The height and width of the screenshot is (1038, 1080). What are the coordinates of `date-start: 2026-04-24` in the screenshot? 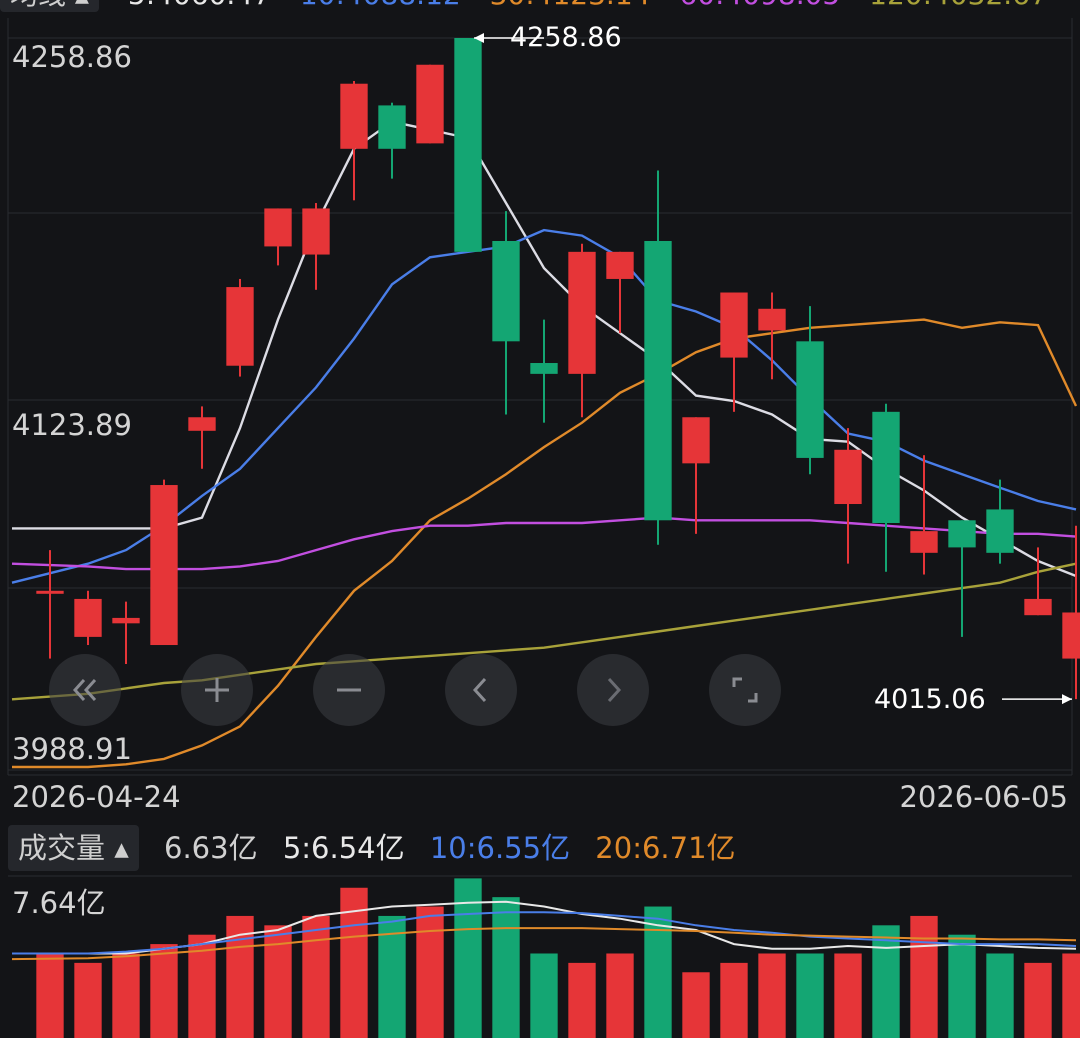 It's located at (96, 797).